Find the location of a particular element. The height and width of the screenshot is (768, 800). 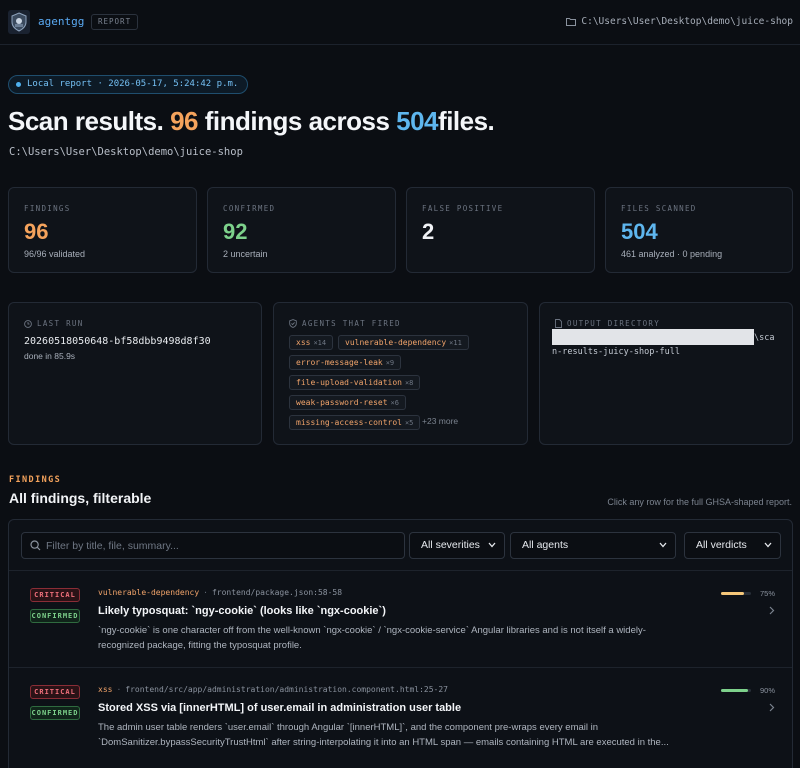

brand-name: agentgg is located at coordinates (61, 21).